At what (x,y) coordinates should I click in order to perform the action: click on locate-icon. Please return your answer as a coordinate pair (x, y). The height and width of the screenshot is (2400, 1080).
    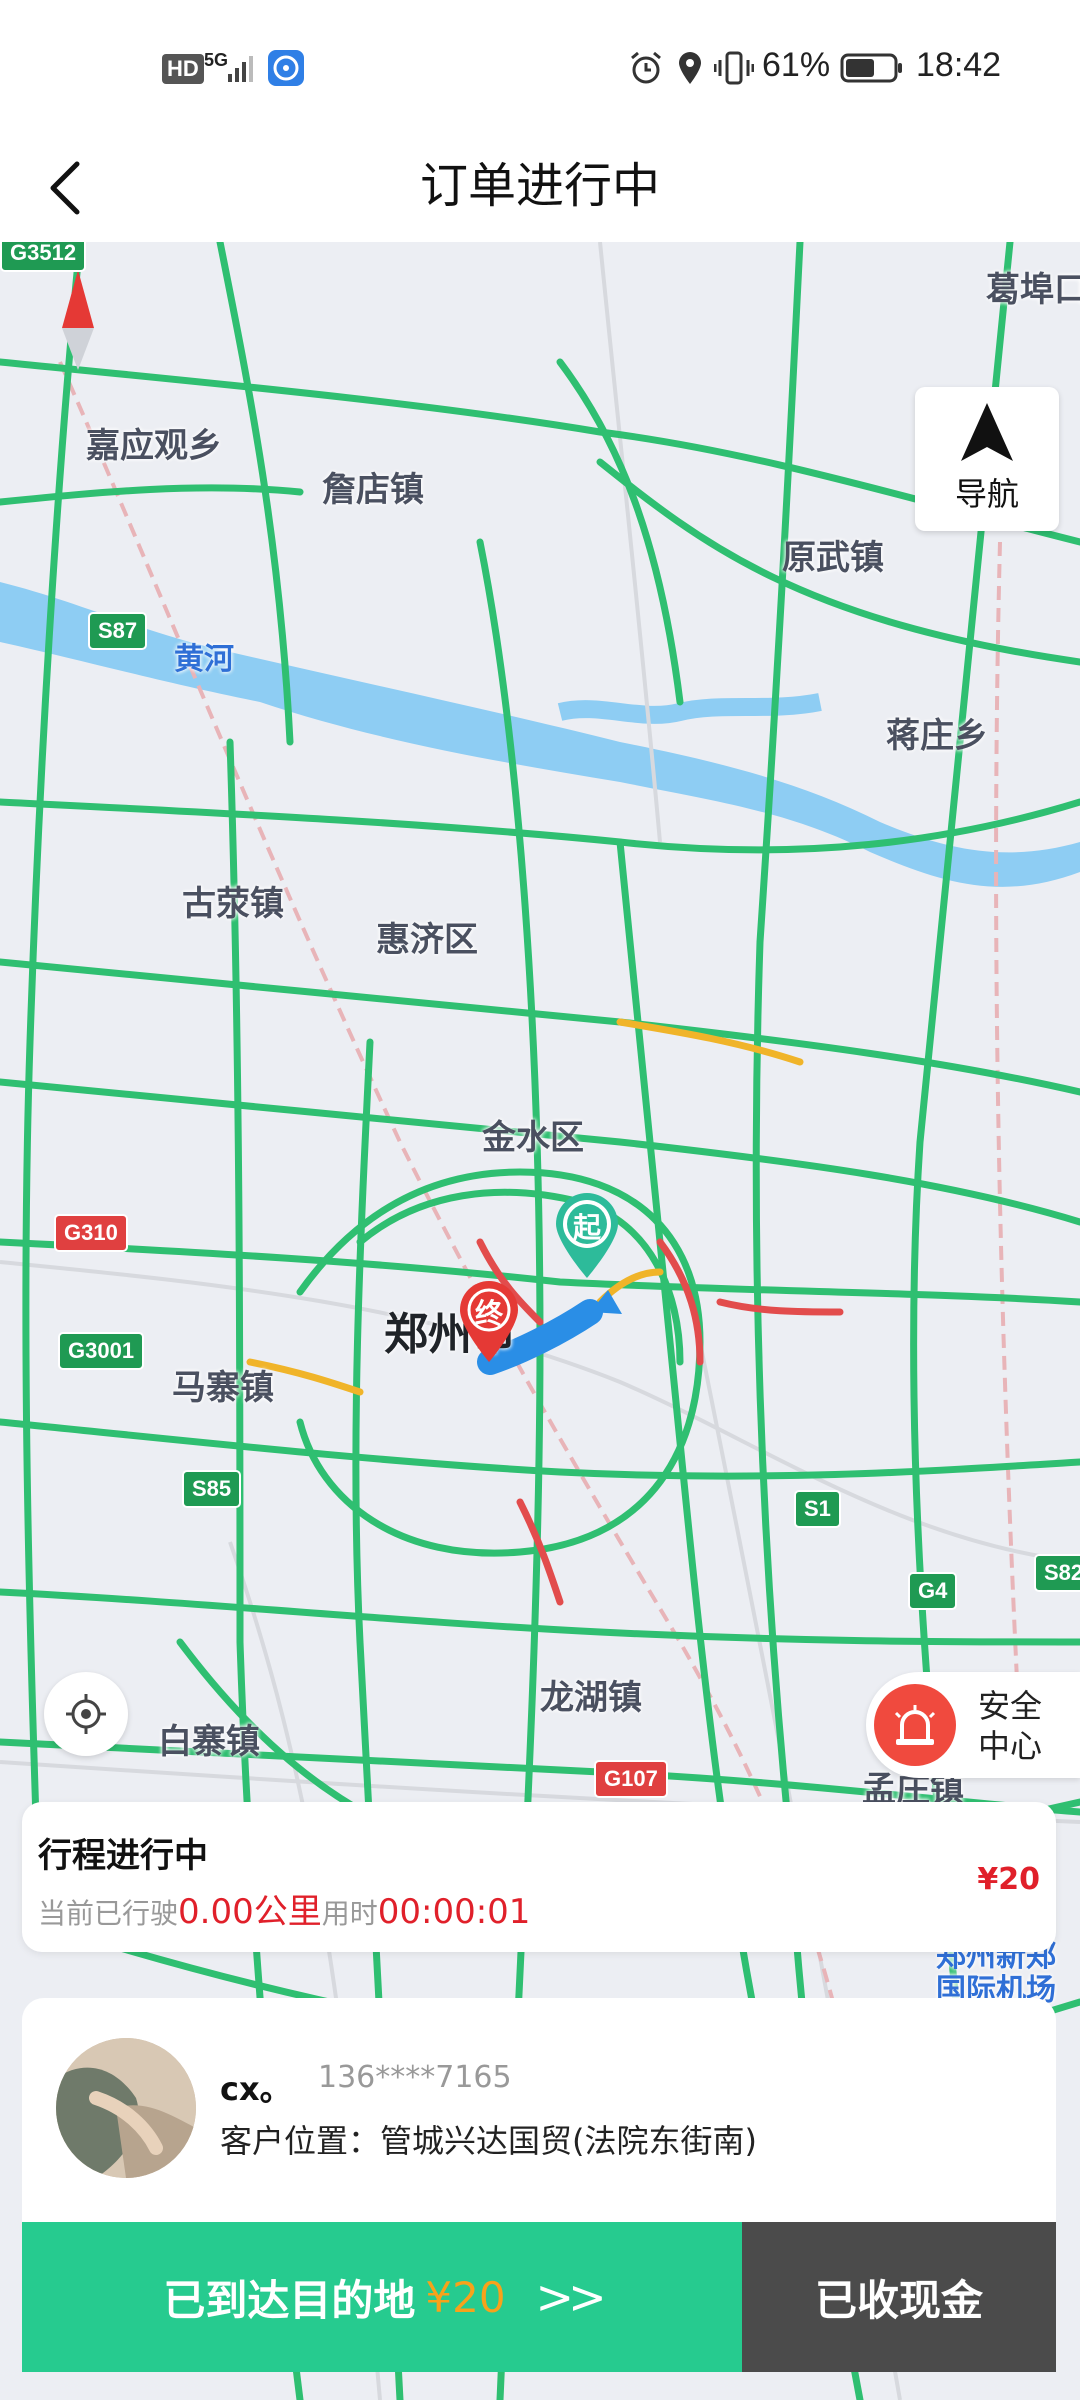
    Looking at the image, I should click on (86, 1714).